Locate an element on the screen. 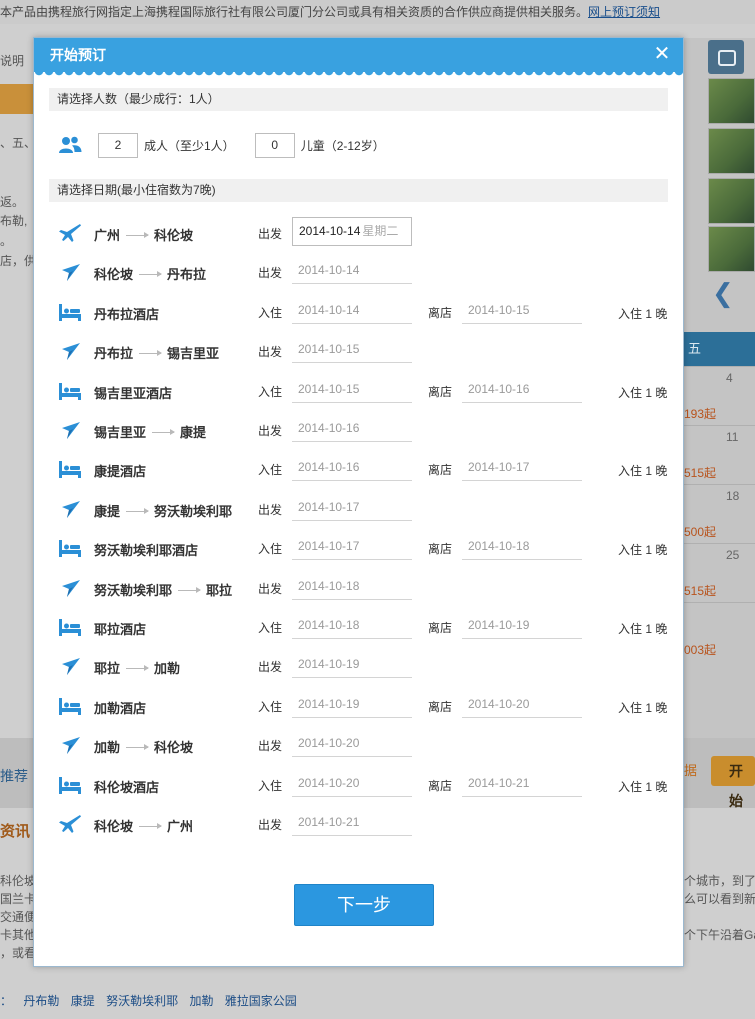 The image size is (755, 1019). adults-count-input: 2 is located at coordinates (118, 145).